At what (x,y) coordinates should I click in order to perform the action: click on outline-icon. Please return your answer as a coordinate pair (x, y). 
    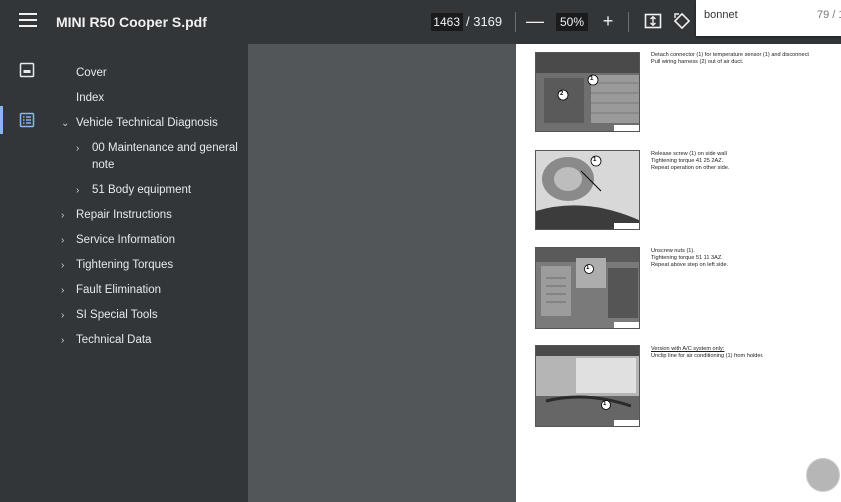
    Looking at the image, I should click on (28, 121).